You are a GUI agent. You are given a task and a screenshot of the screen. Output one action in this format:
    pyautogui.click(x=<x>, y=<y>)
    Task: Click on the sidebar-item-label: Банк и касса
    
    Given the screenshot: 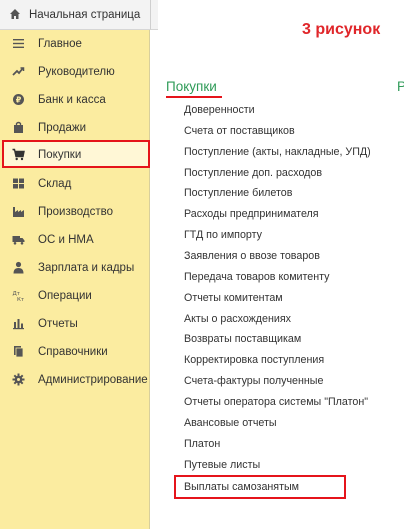 What is the action you would take?
    pyautogui.click(x=72, y=100)
    